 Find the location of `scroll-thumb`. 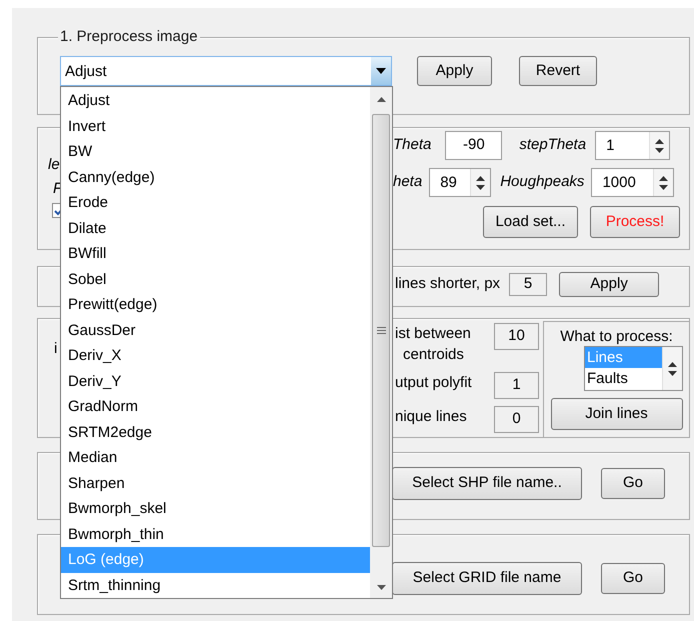

scroll-thumb is located at coordinates (381, 330).